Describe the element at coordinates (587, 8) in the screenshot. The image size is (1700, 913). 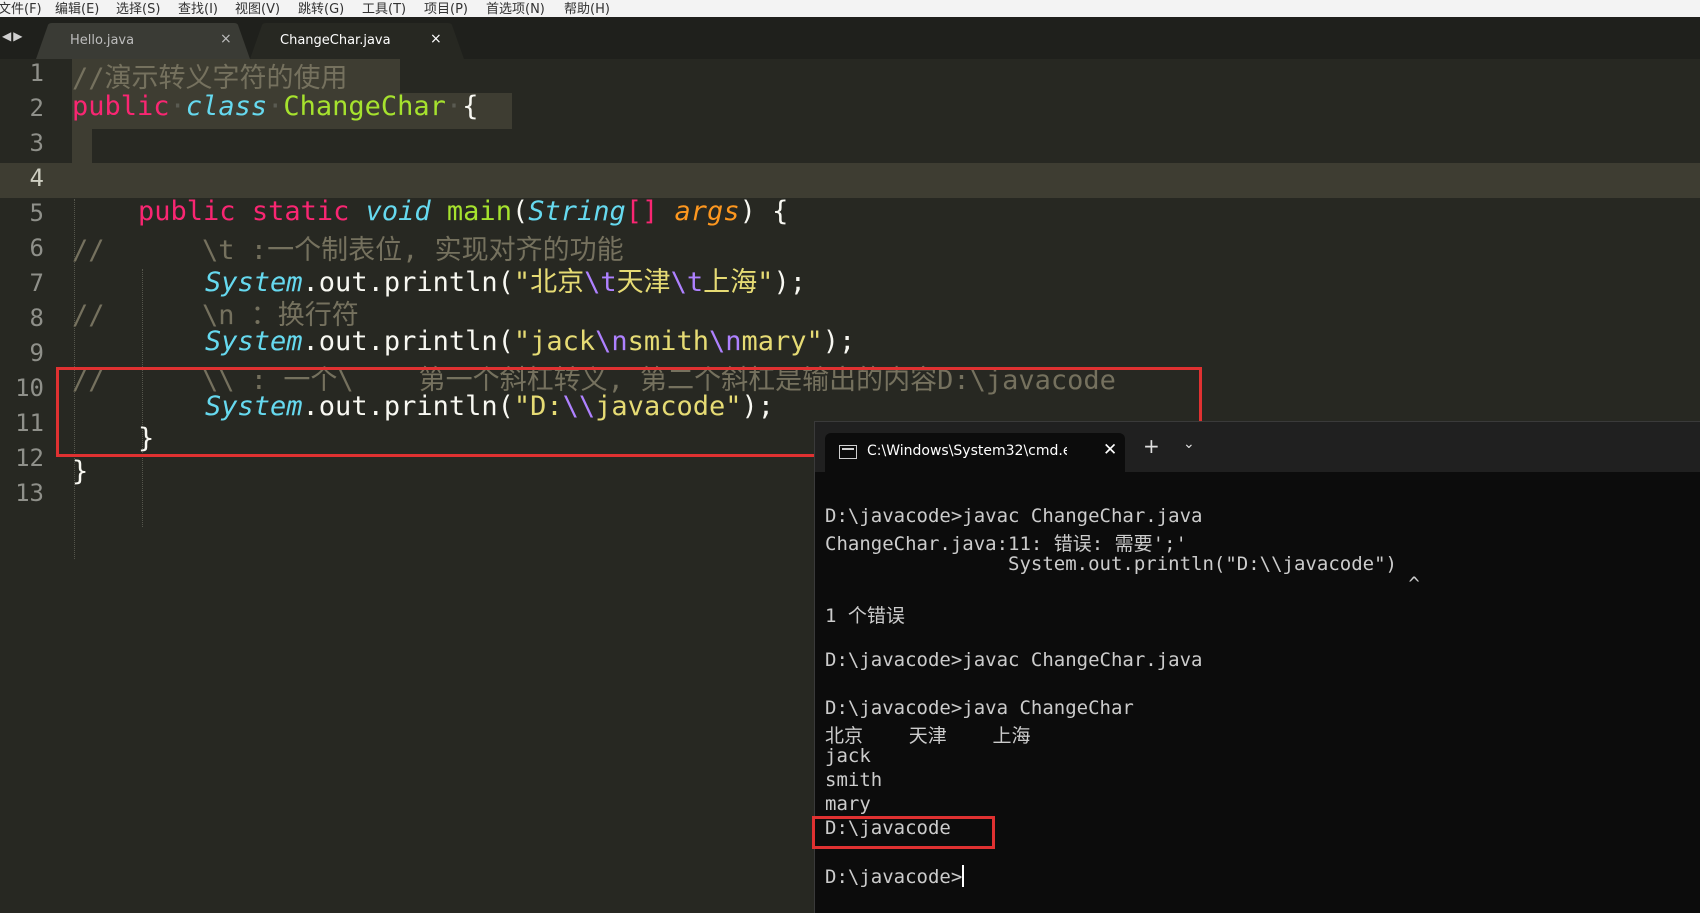
I see `menu-help: 帮助(H)` at that location.